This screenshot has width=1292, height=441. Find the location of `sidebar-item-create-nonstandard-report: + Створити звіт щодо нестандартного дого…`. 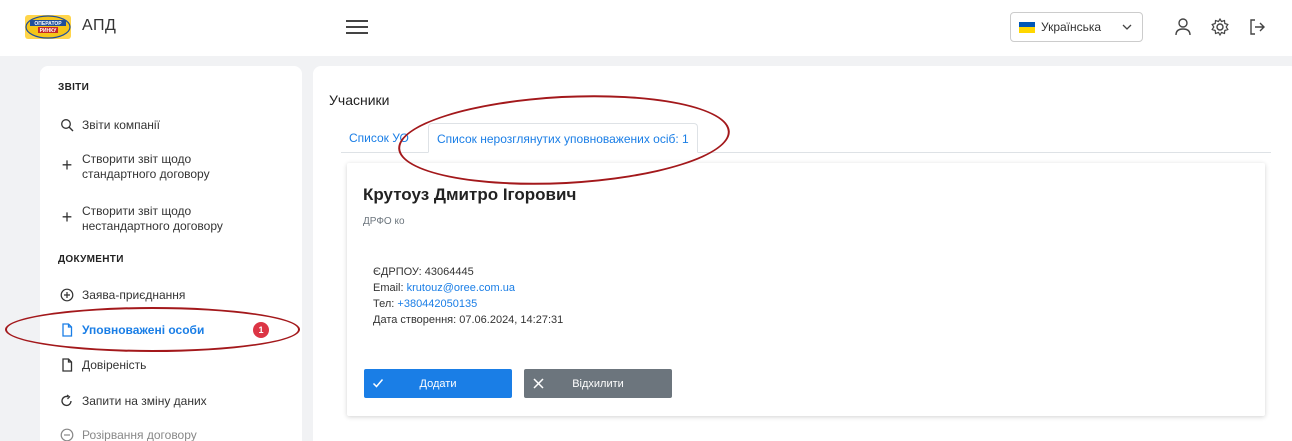

sidebar-item-create-nonstandard-report: + Створити звіт щодо нестандартного дого… is located at coordinates (140, 219).